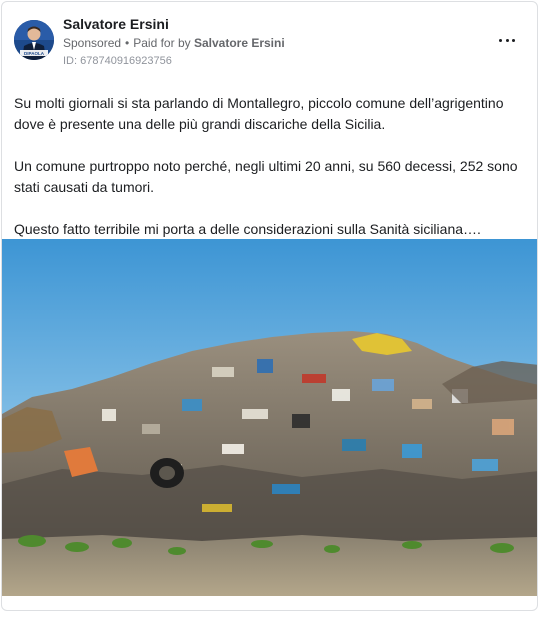  I want to click on sponsored-label: Sponsored, so click(92, 43).